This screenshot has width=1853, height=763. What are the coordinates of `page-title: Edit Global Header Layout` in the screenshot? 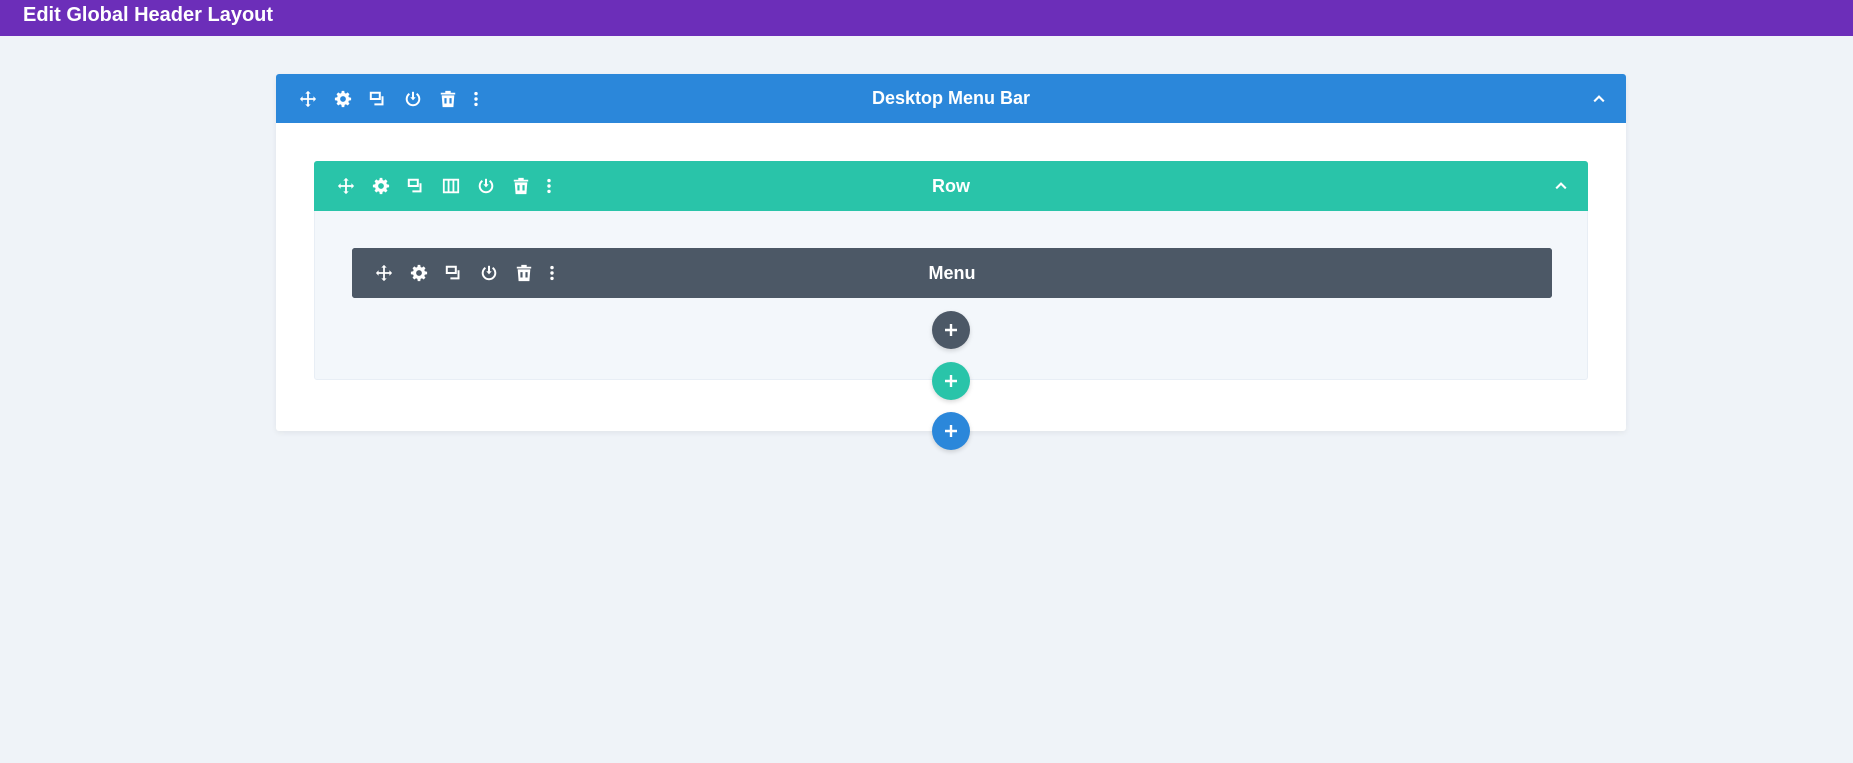 It's located at (148, 15).